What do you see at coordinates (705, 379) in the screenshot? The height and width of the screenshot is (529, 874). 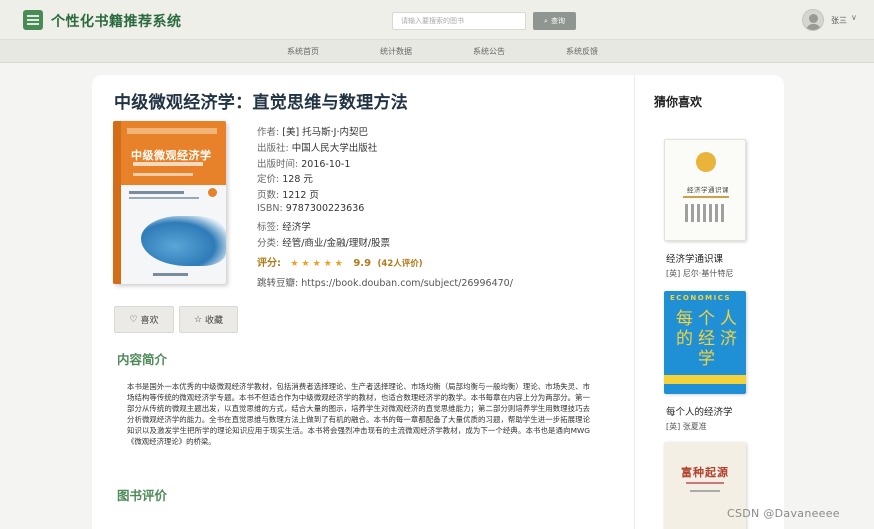 I see `cover-band` at bounding box center [705, 379].